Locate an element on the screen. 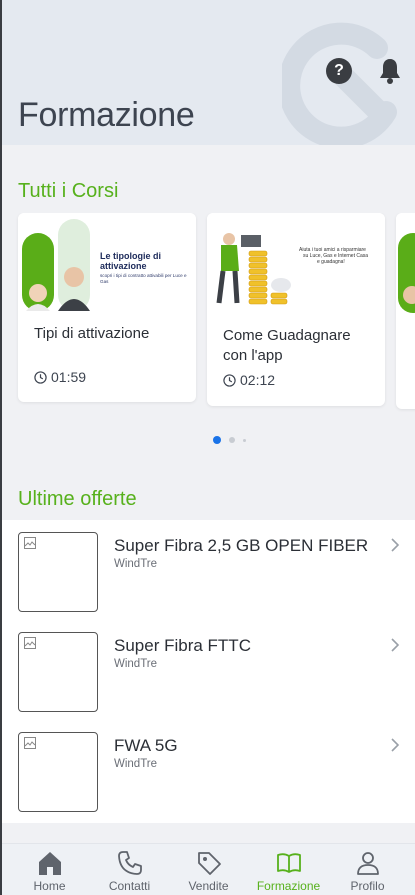 The width and height of the screenshot is (415, 895). course-duration-value: 02:12 is located at coordinates (258, 380).